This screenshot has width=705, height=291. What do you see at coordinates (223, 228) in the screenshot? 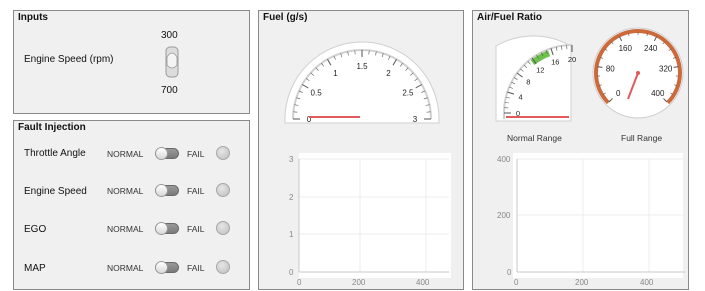
I see `ego-fail-lamp` at bounding box center [223, 228].